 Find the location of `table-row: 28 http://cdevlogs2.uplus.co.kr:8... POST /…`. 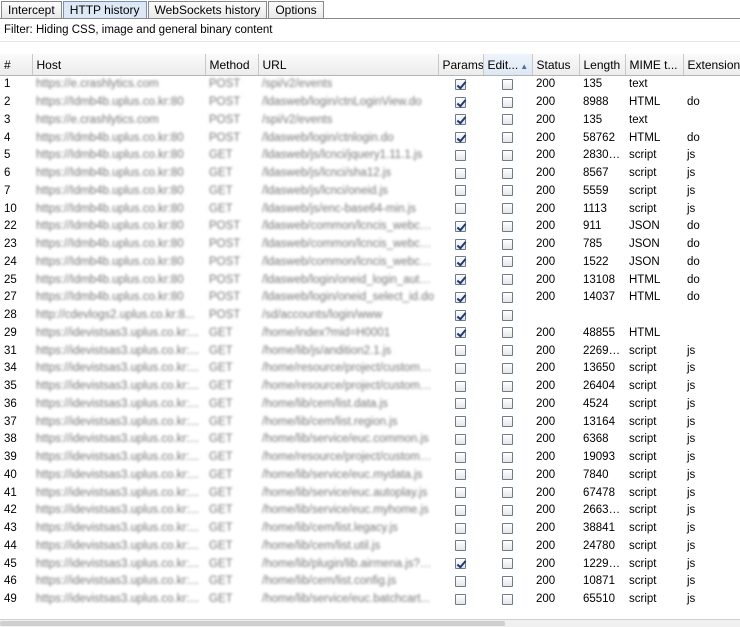

table-row: 28 http://cdevlogs2.uplus.co.kr:8... POST /… is located at coordinates (370, 315).